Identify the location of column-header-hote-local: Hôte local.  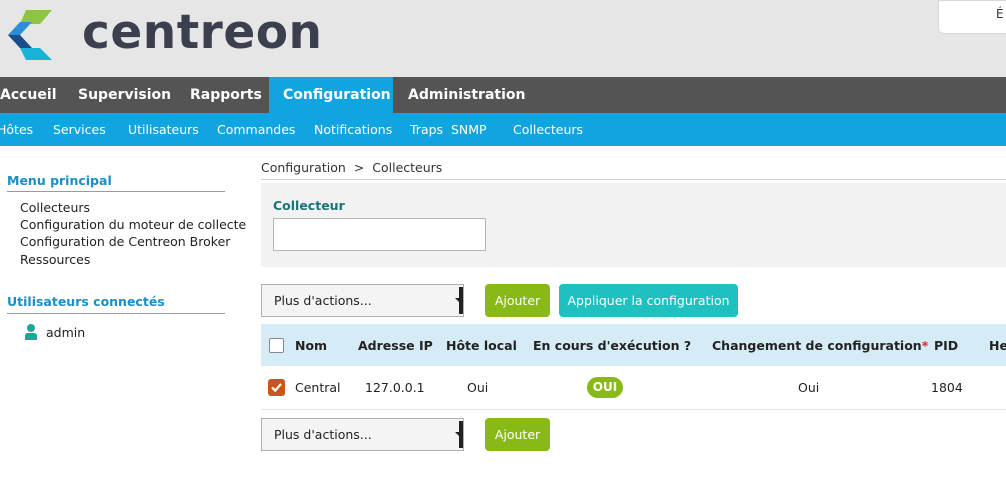
(481, 345).